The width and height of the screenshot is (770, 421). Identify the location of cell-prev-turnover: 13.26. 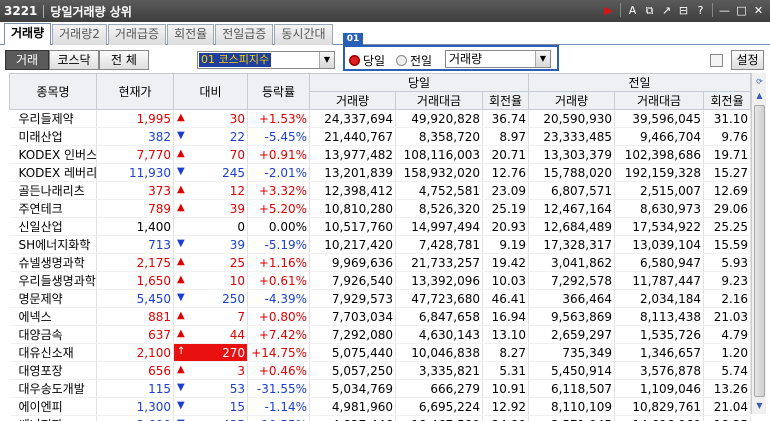
(727, 388).